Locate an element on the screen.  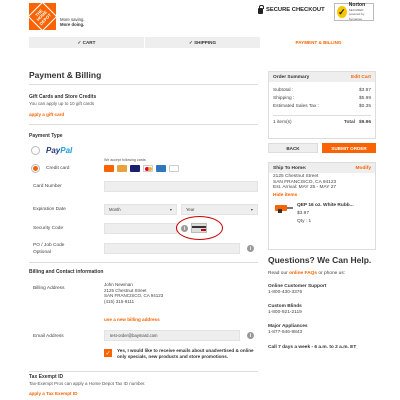
help-title: Questions? We Can Help. is located at coordinates (320, 260).